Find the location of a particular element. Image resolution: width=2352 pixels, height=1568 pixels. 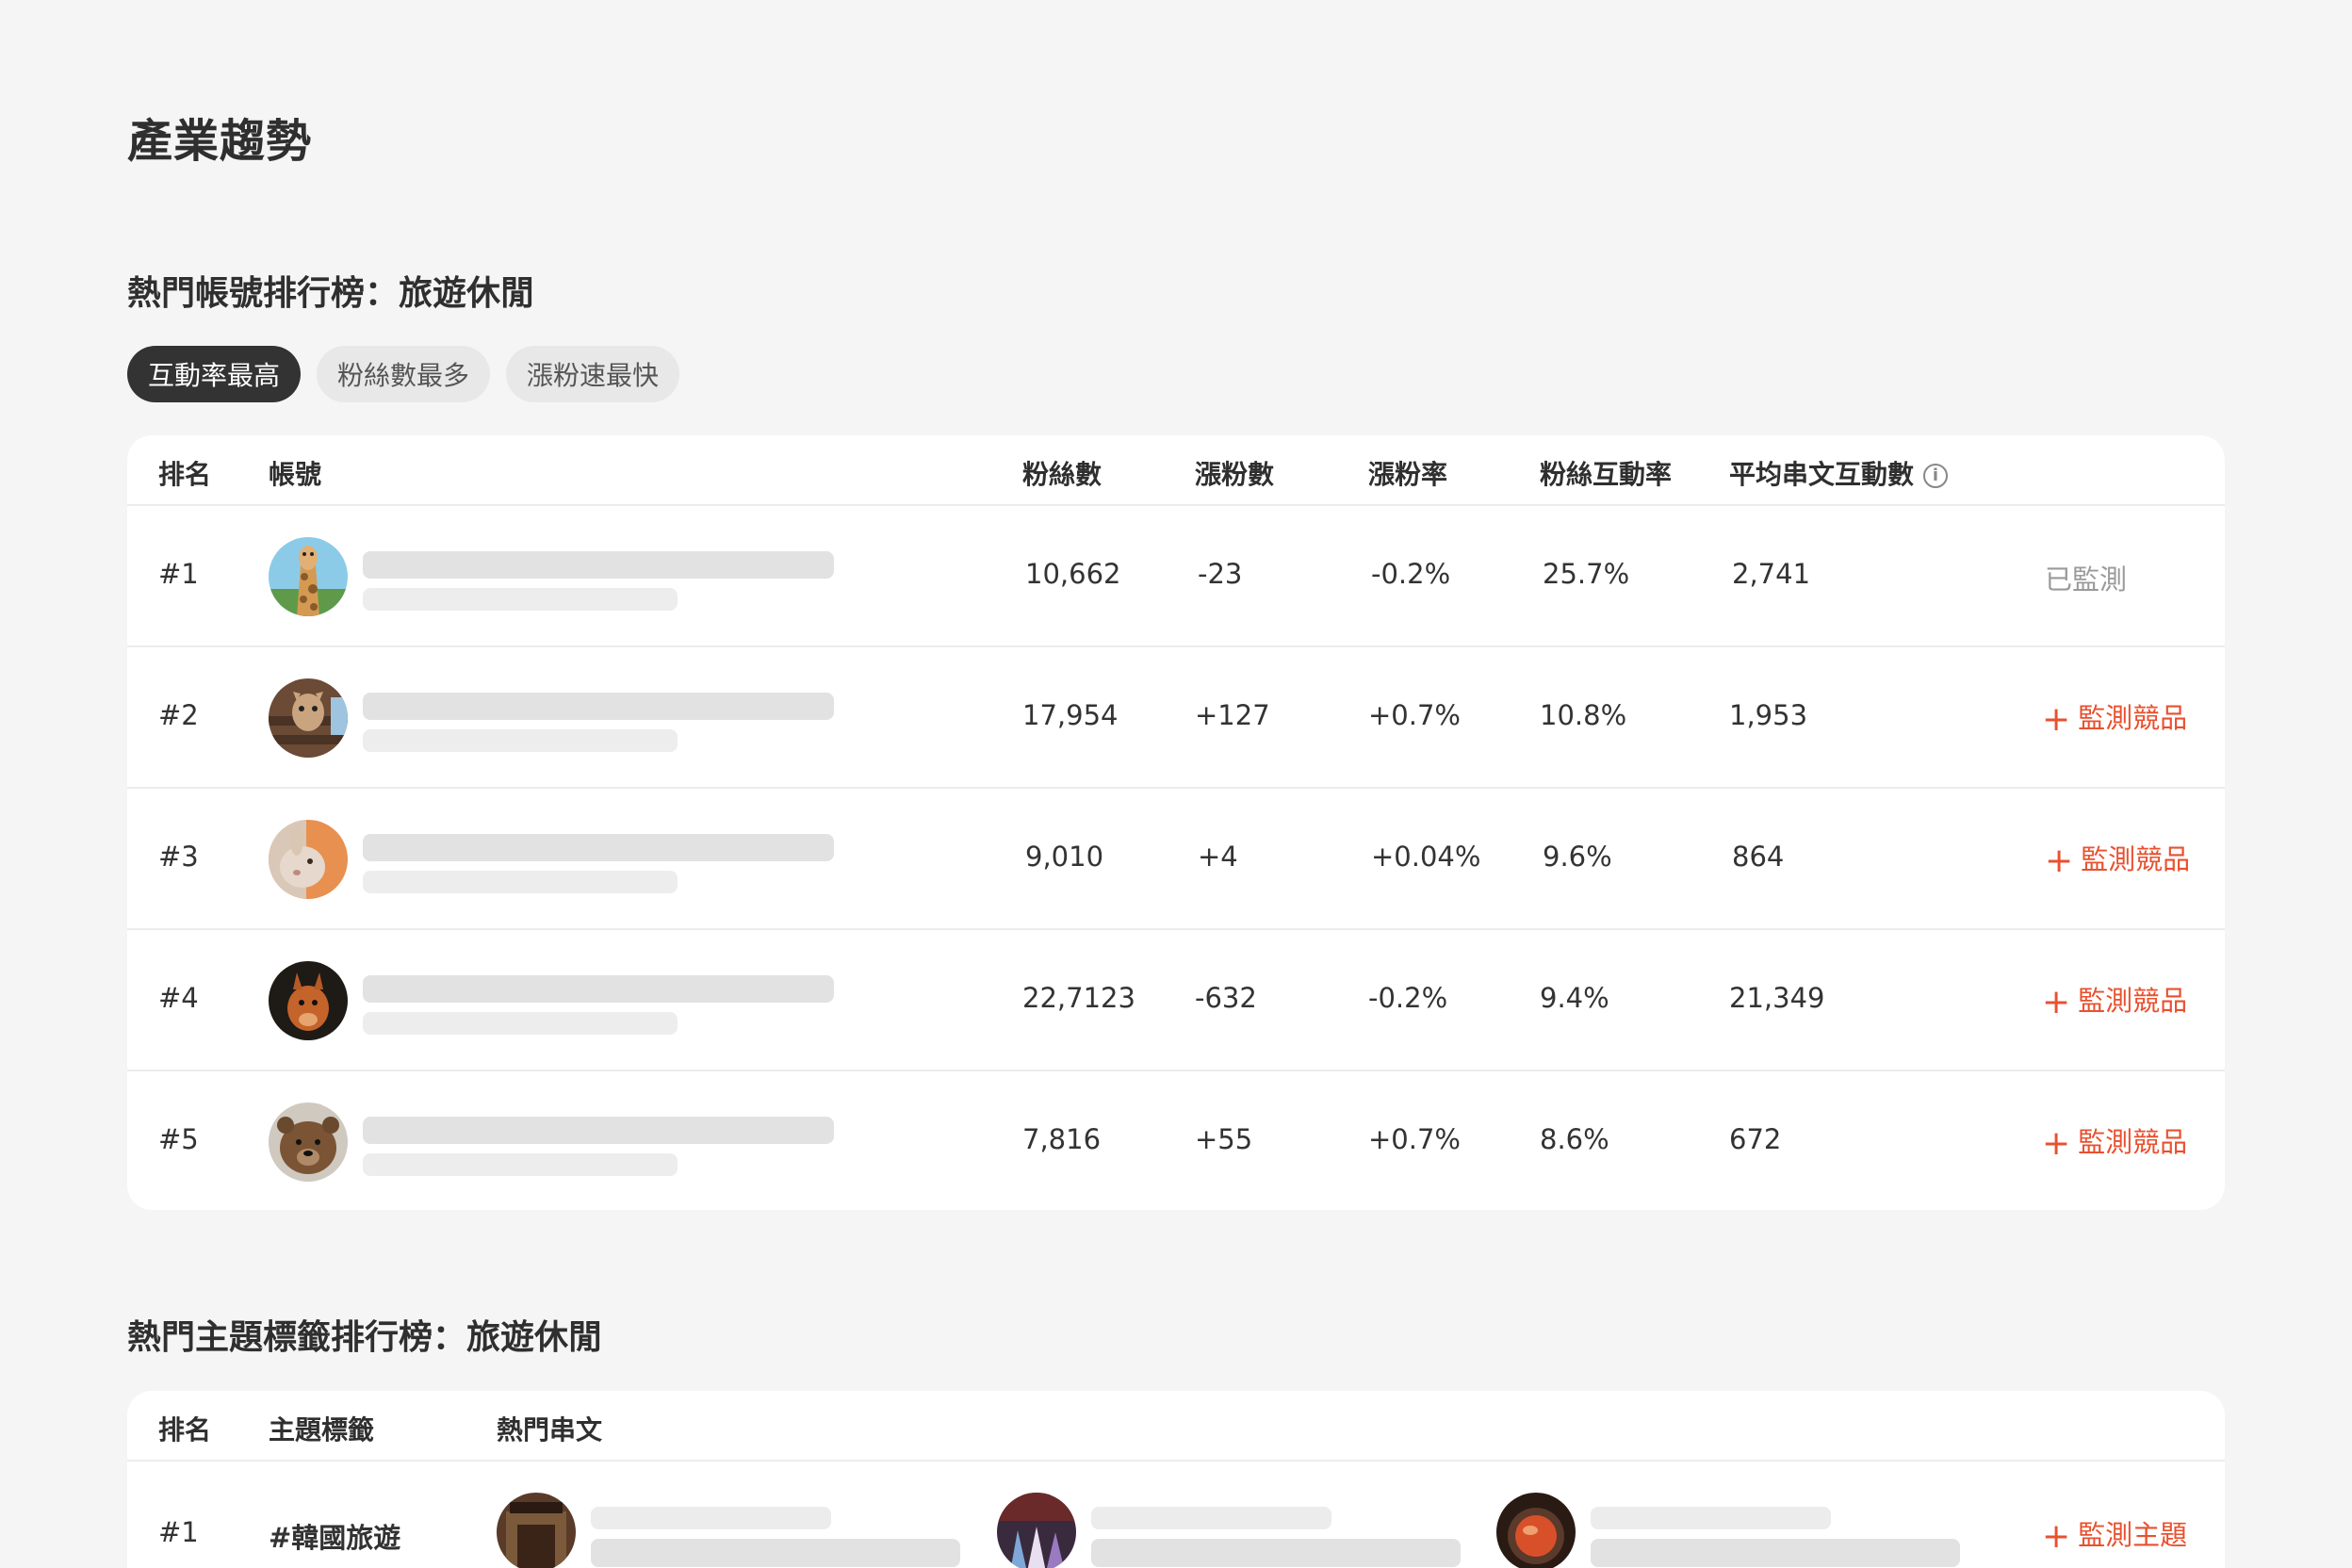

followers: 17,954 is located at coordinates (1070, 715).